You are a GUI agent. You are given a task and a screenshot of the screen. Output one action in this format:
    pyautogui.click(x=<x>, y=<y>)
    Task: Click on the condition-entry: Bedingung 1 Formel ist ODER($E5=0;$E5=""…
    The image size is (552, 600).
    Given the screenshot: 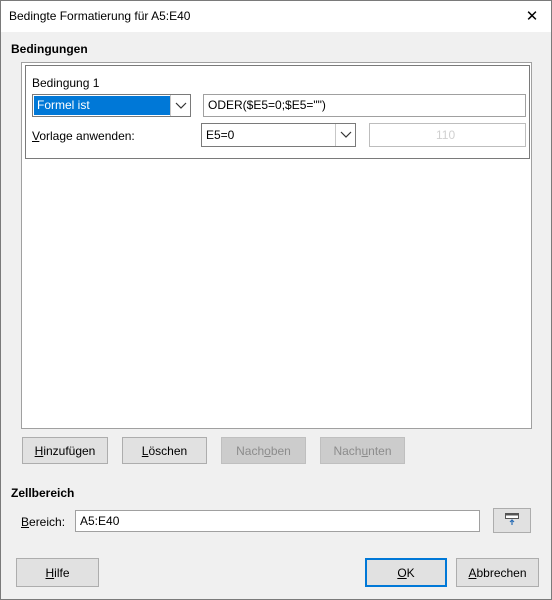 What is the action you would take?
    pyautogui.click(x=277, y=112)
    